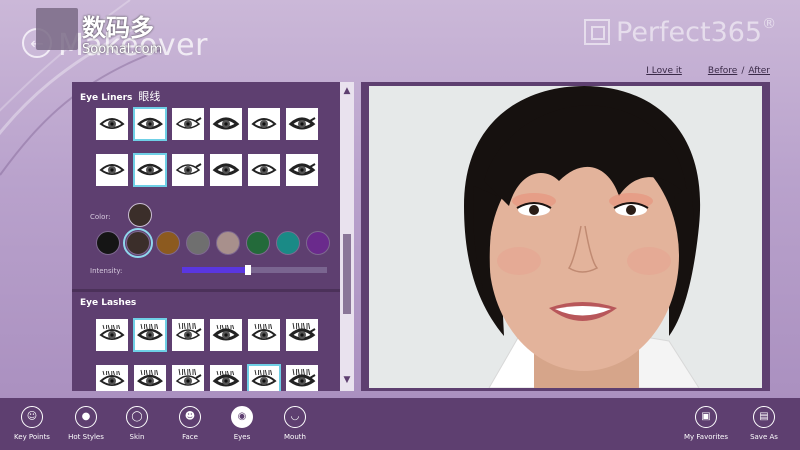 This screenshot has width=800, height=450. Describe the element at coordinates (140, 215) in the screenshot. I see `current-color-swatch` at that location.